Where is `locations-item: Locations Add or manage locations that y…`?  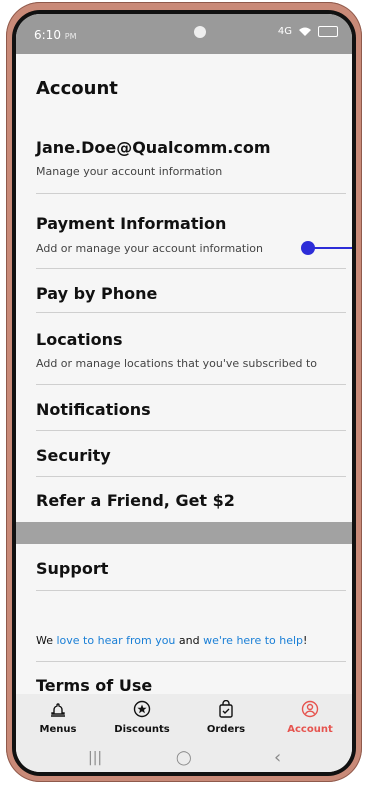
locations-item: Locations Add or manage locations that y… is located at coordinates (191, 350).